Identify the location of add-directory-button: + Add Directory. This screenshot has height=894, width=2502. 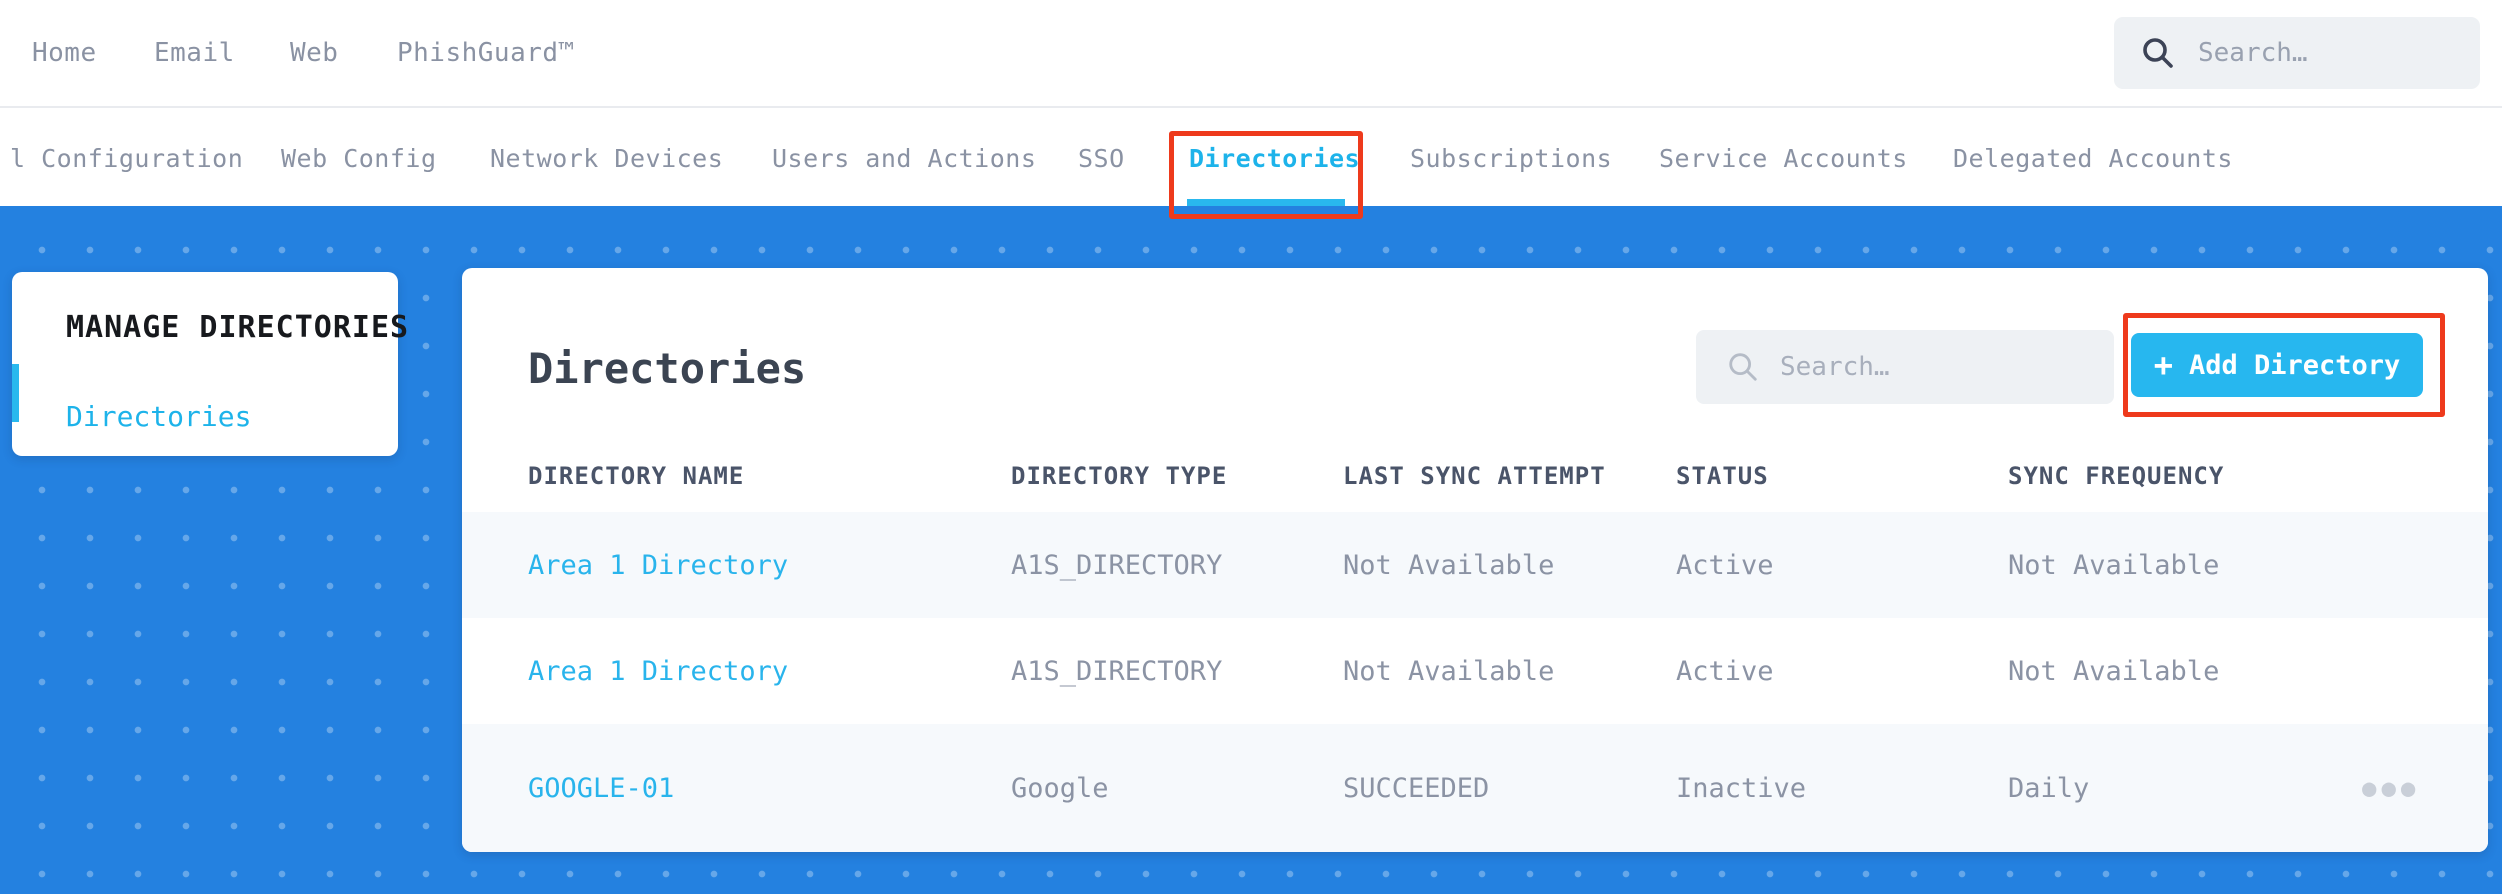
(2277, 365).